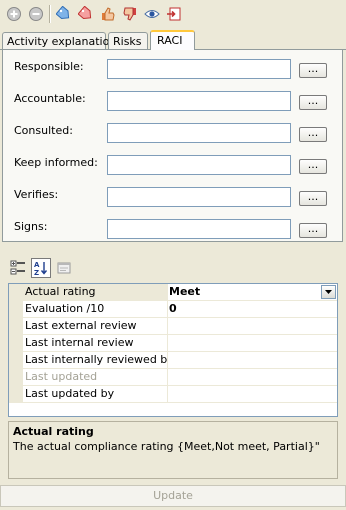 This screenshot has height=510, width=346. I want to click on signs-label: Signs:, so click(31, 226).